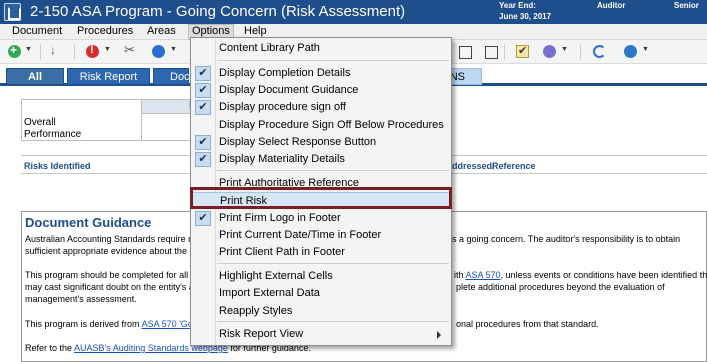  I want to click on app-icon, so click(12, 12).